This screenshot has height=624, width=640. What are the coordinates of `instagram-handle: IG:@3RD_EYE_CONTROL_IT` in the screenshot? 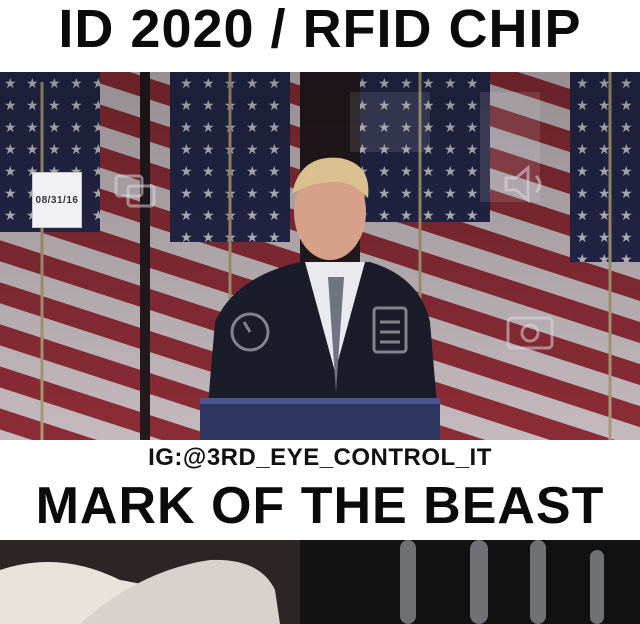 It's located at (320, 457).